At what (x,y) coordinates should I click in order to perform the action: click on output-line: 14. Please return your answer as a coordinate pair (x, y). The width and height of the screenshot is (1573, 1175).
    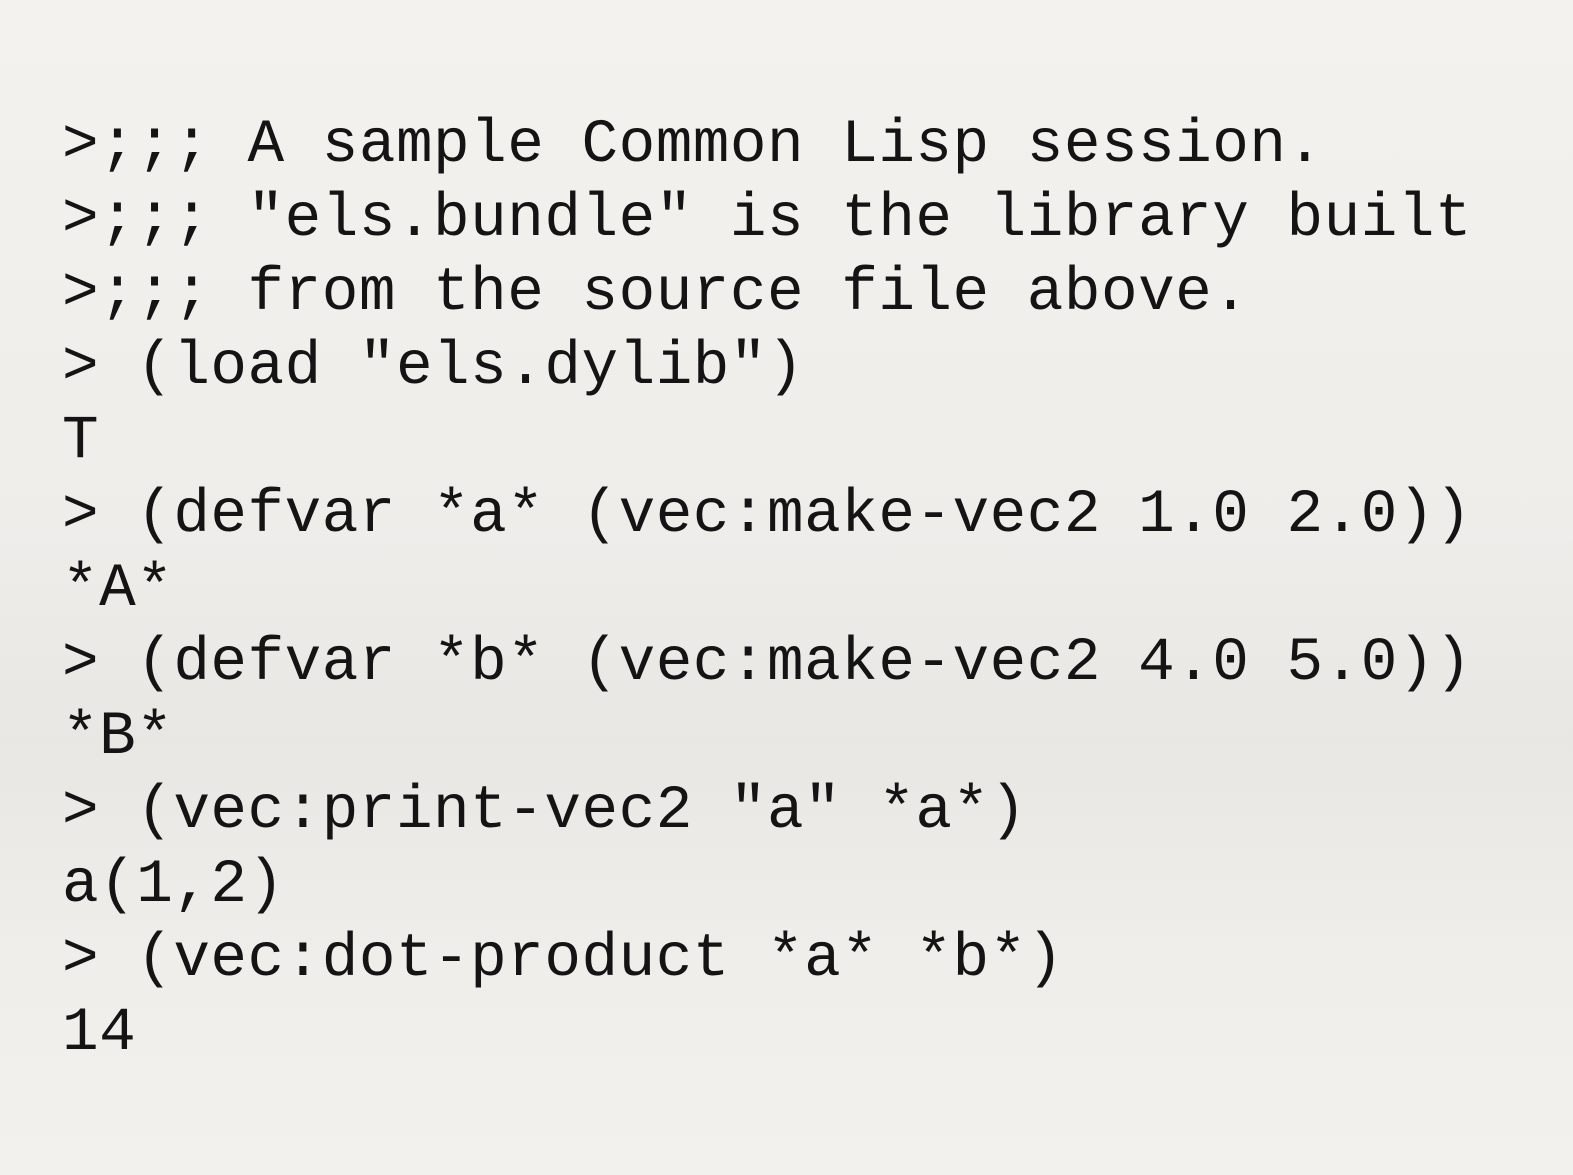
    Looking at the image, I should click on (99, 1033).